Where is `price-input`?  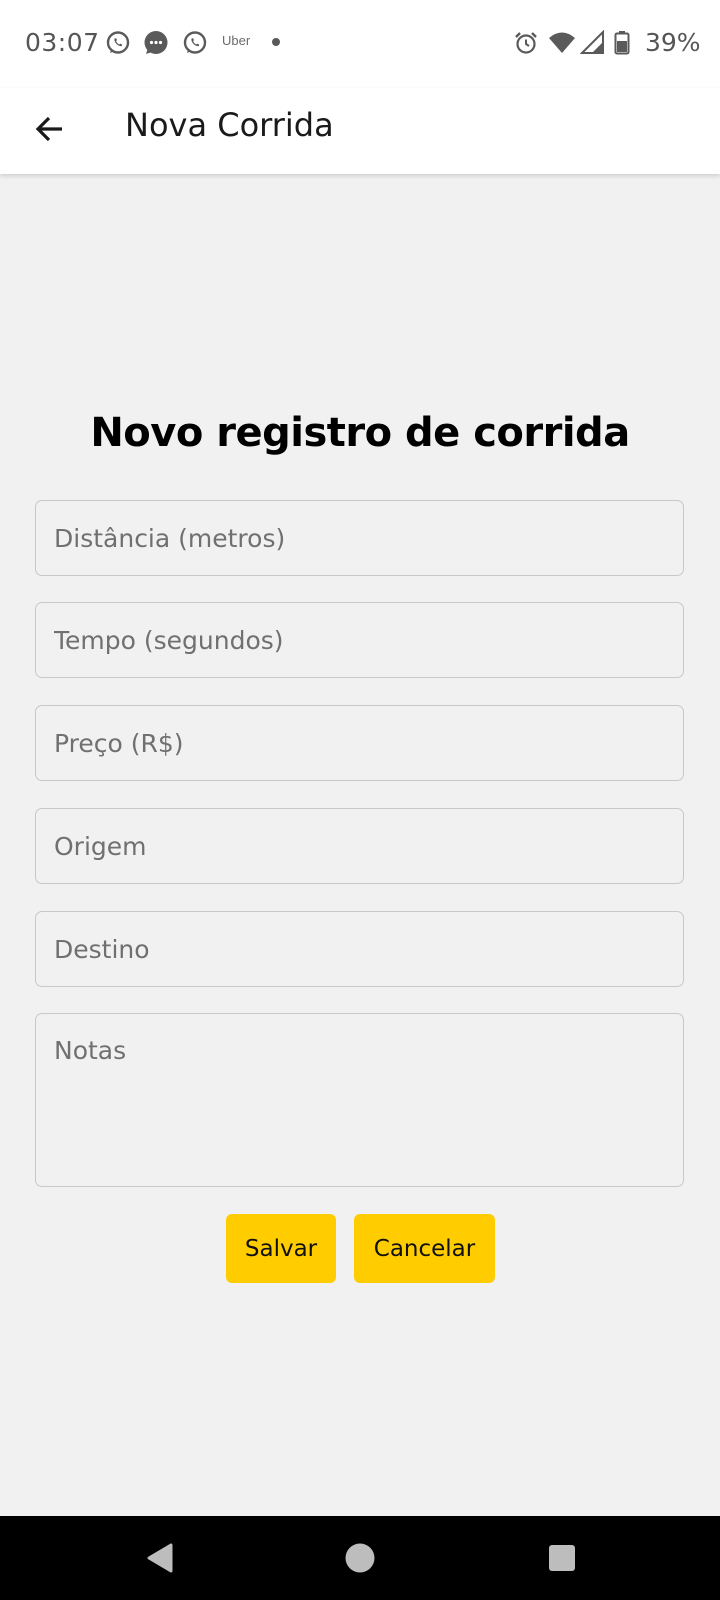 price-input is located at coordinates (359, 743).